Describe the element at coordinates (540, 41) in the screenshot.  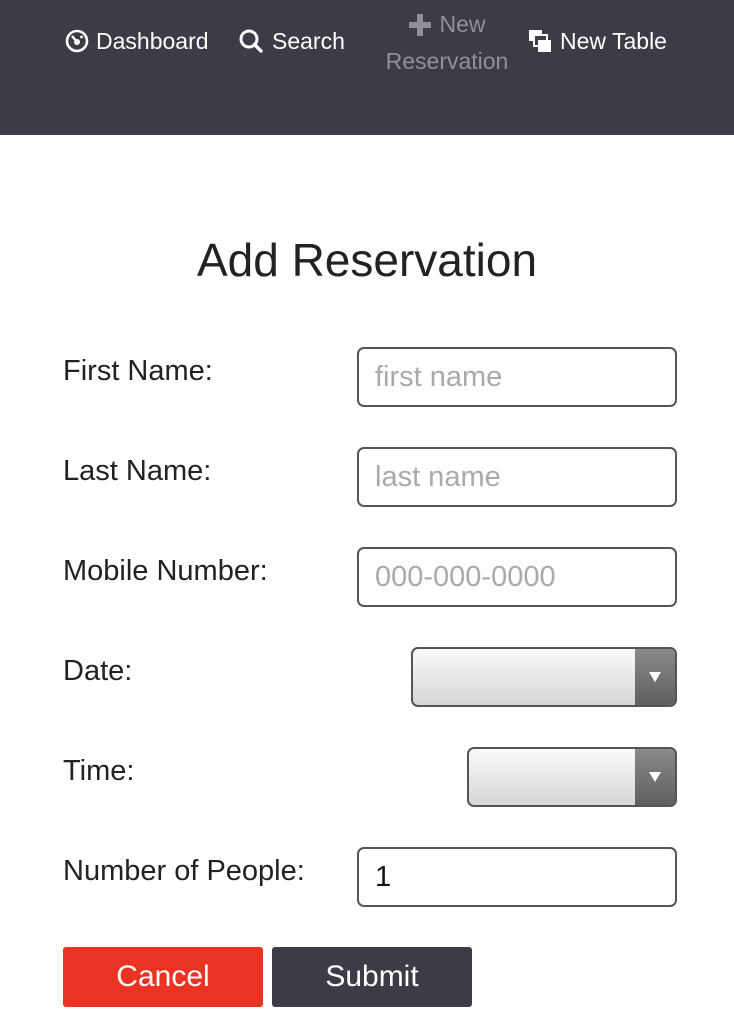
I see `table-stack-icon` at that location.